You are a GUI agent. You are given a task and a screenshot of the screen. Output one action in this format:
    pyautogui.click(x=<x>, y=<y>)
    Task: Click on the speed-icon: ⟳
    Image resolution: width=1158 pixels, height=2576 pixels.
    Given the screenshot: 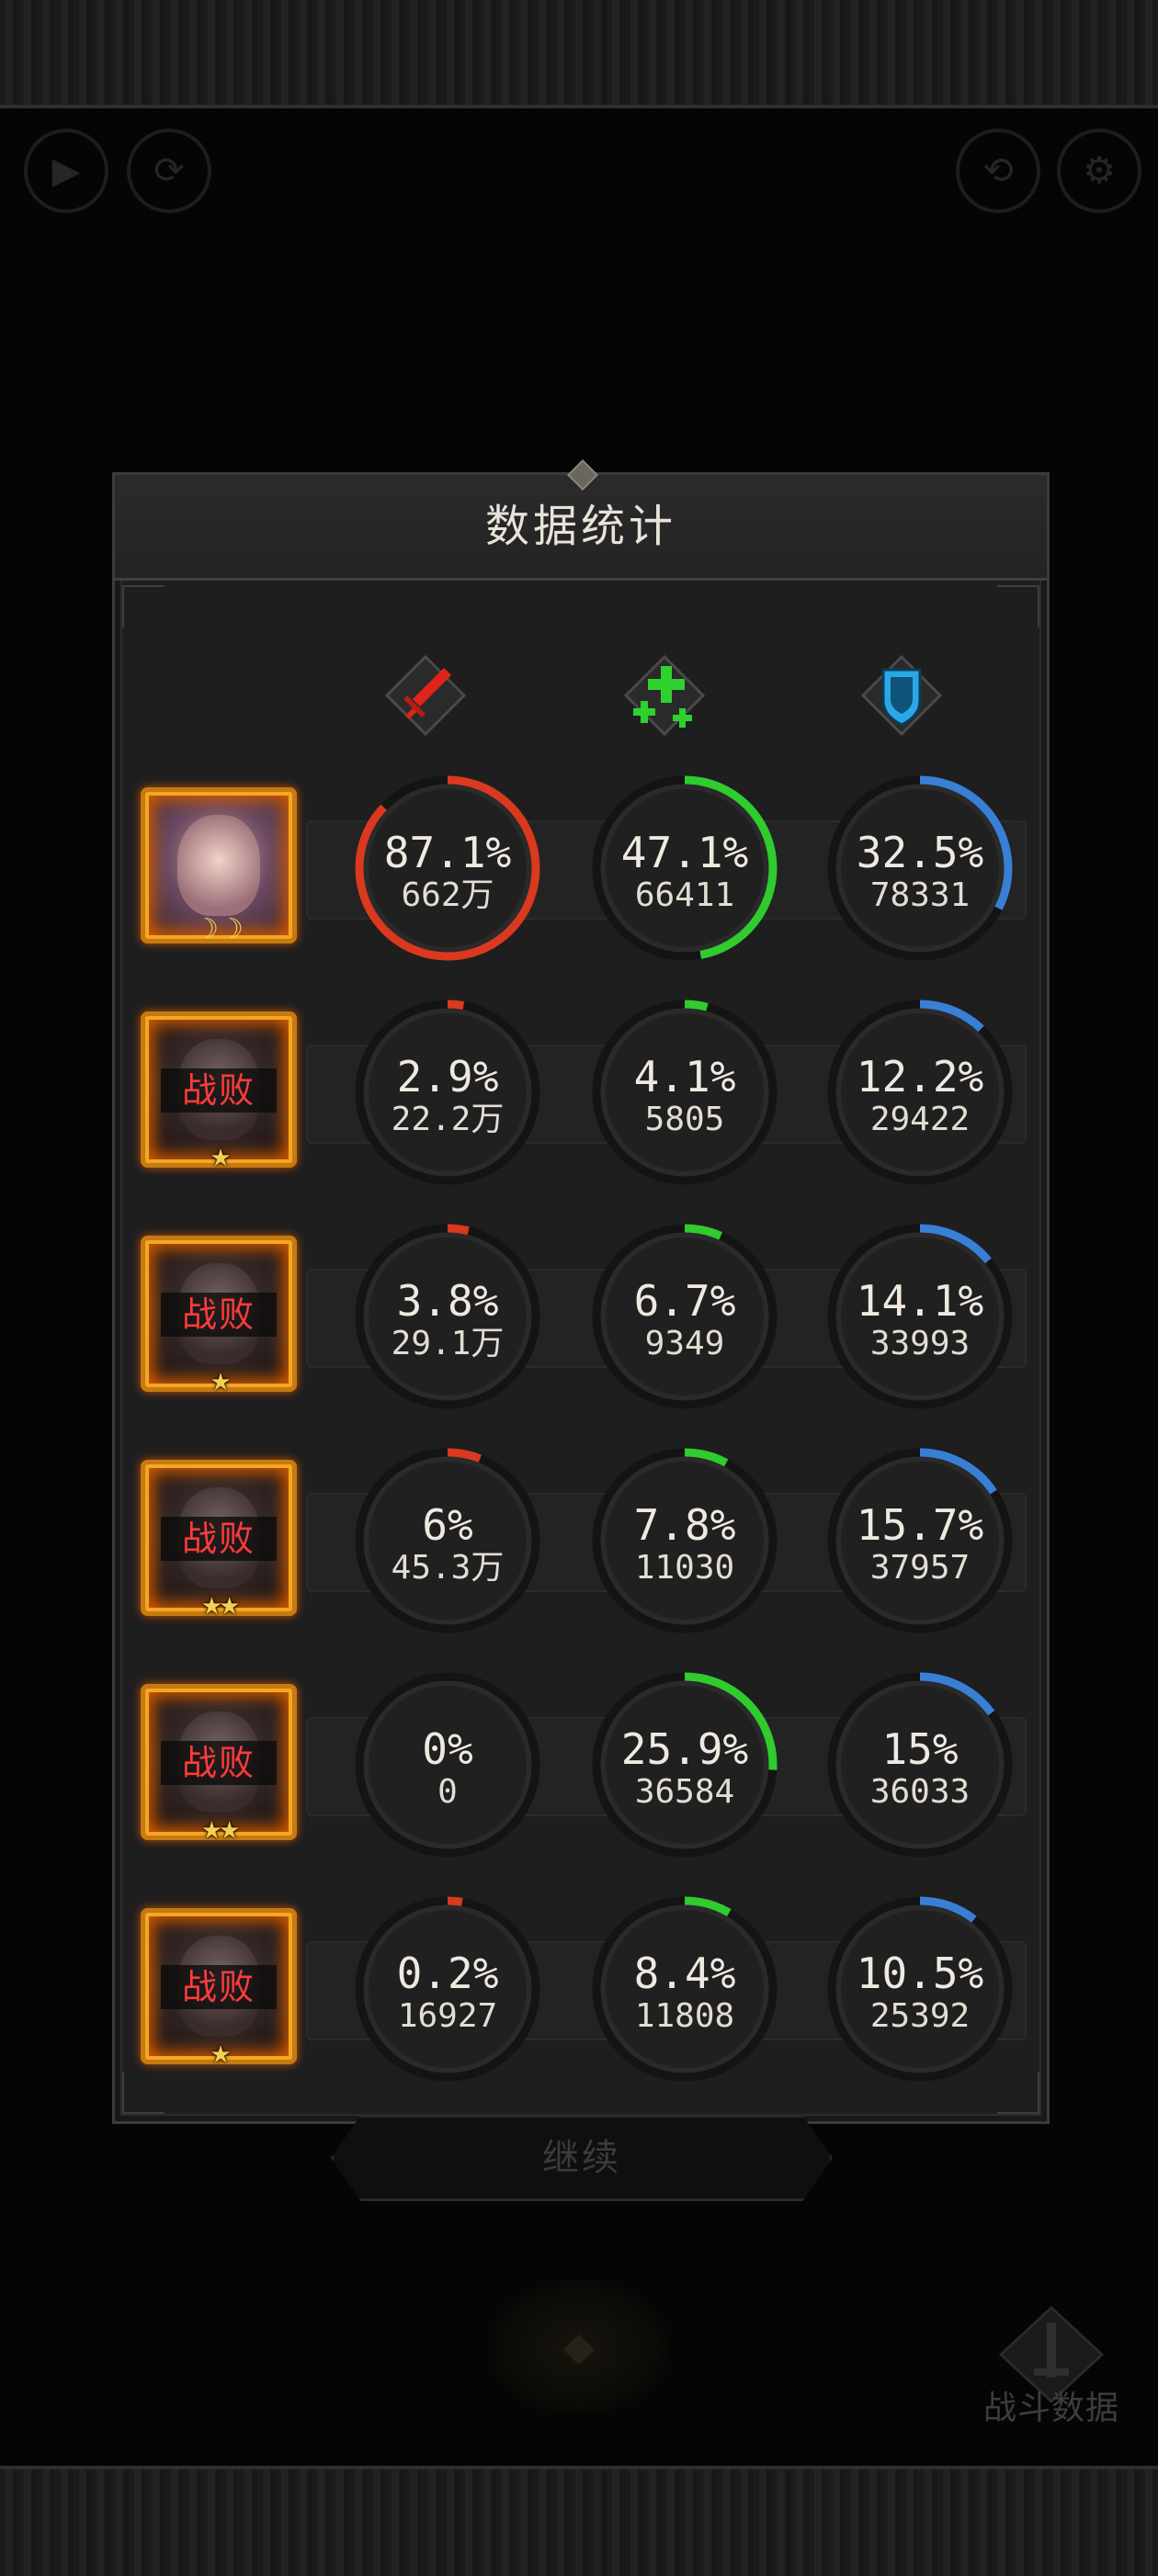 What is the action you would take?
    pyautogui.click(x=169, y=171)
    